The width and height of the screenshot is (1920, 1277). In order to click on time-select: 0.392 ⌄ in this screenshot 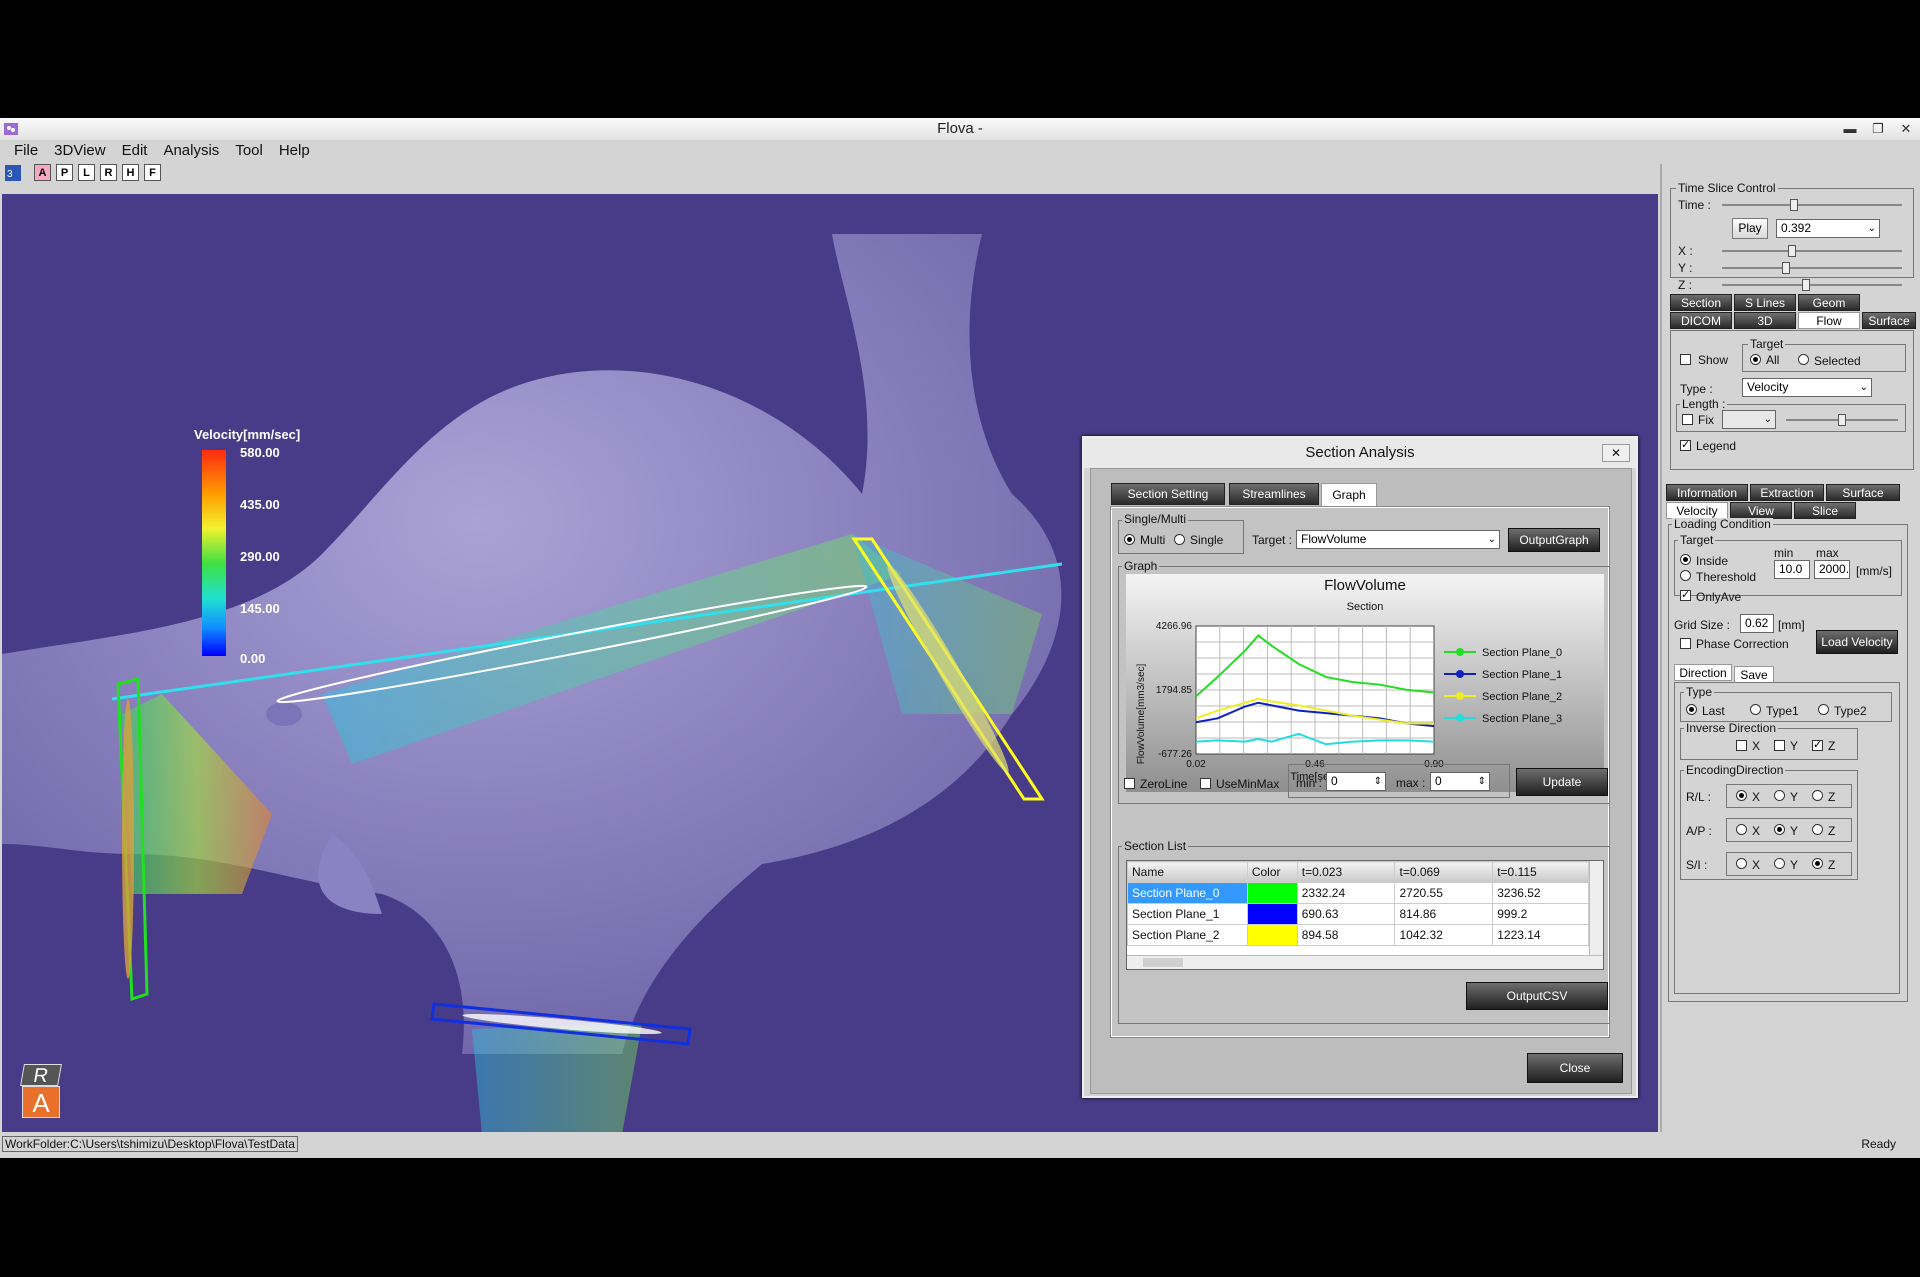, I will do `click(1828, 228)`.